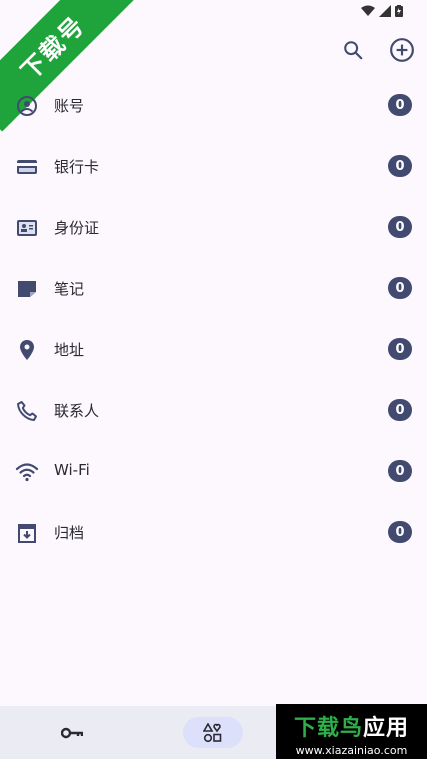 The width and height of the screenshot is (427, 759). I want to click on categories-icon, so click(212, 732).